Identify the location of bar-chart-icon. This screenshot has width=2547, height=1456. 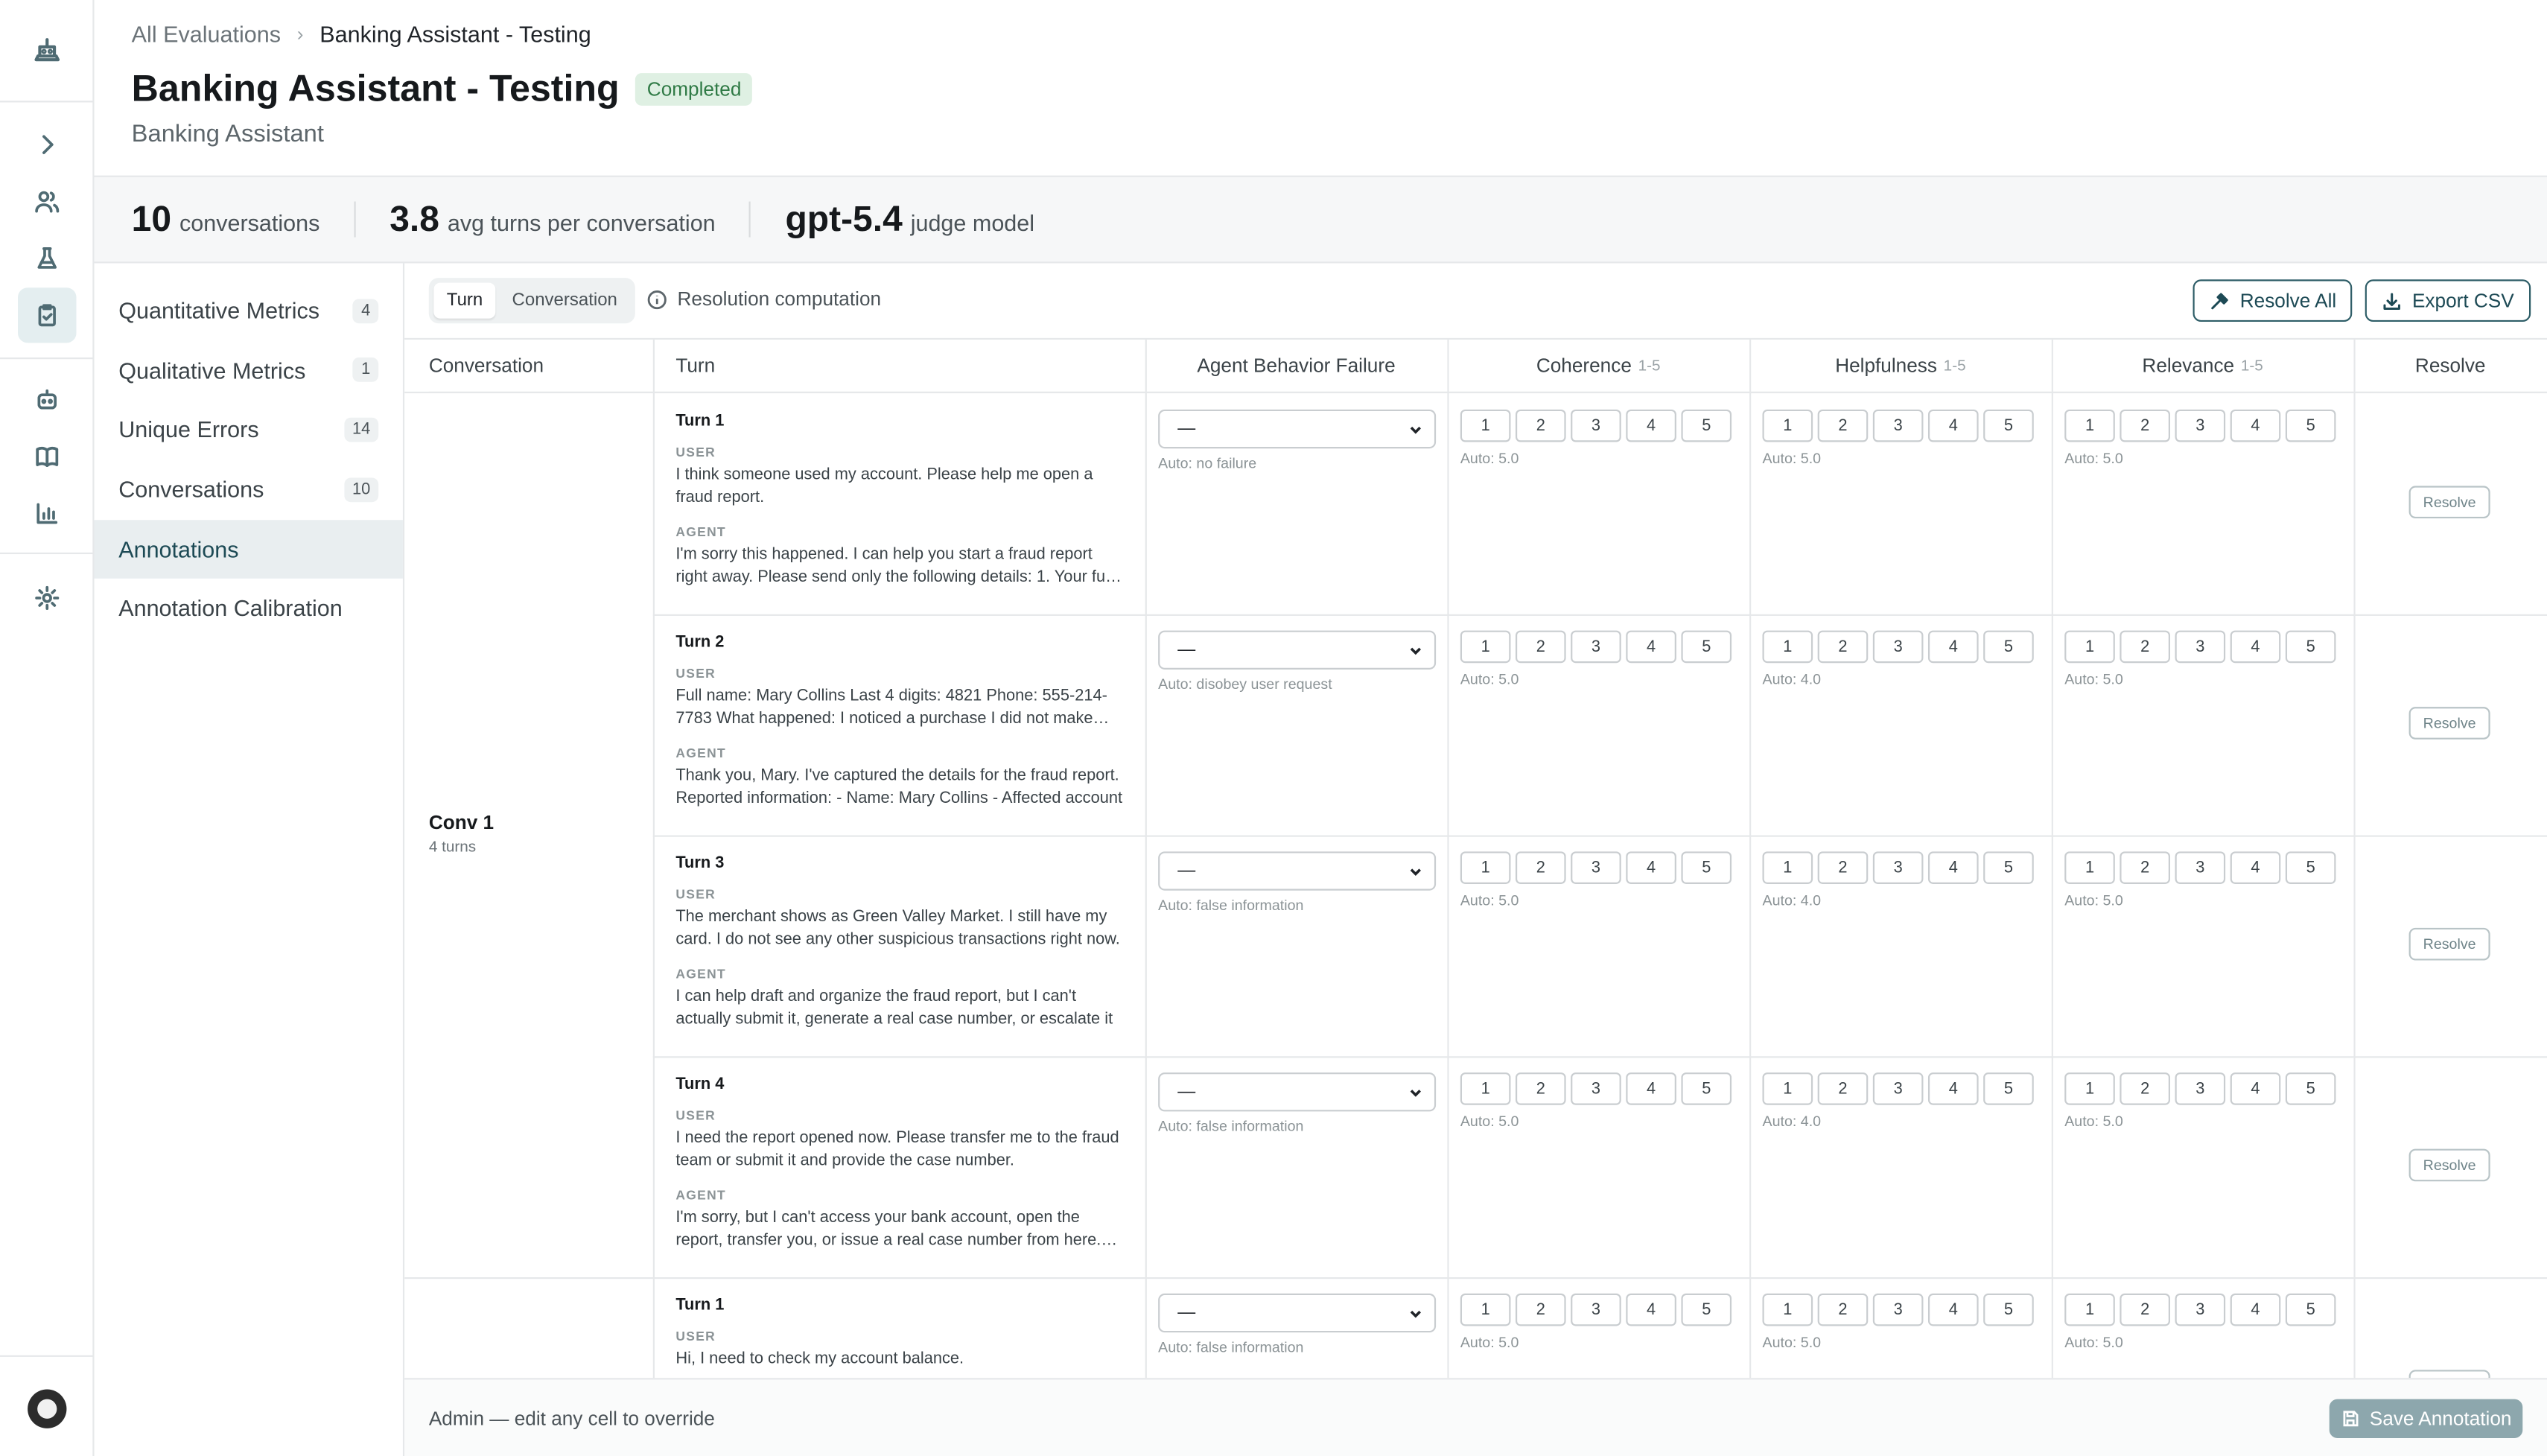
(47, 513).